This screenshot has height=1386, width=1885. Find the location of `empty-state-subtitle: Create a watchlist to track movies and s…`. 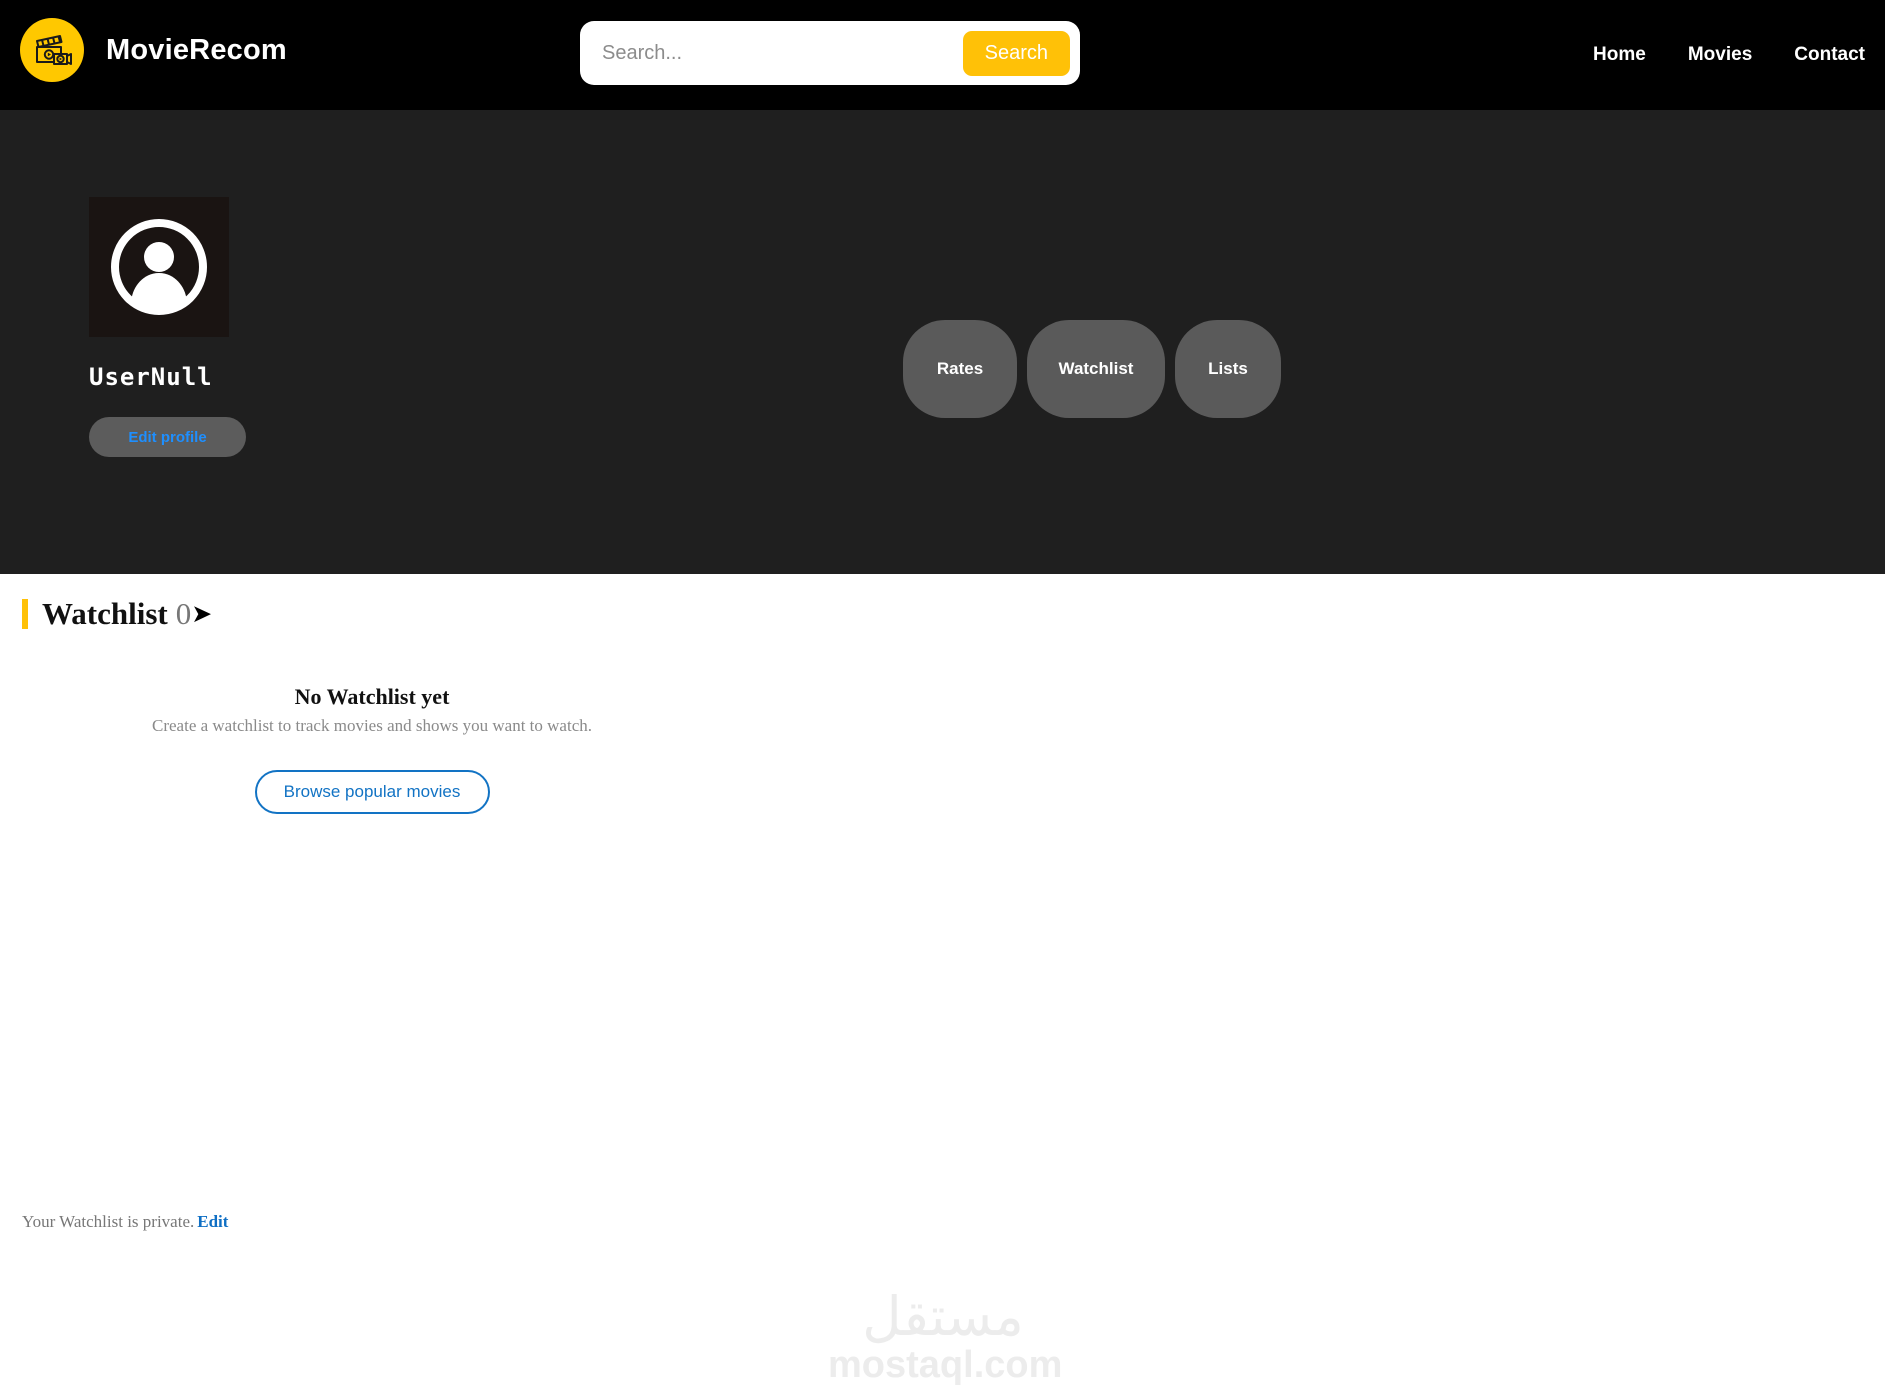

empty-state-subtitle: Create a watchlist to track movies and s… is located at coordinates (372, 725).